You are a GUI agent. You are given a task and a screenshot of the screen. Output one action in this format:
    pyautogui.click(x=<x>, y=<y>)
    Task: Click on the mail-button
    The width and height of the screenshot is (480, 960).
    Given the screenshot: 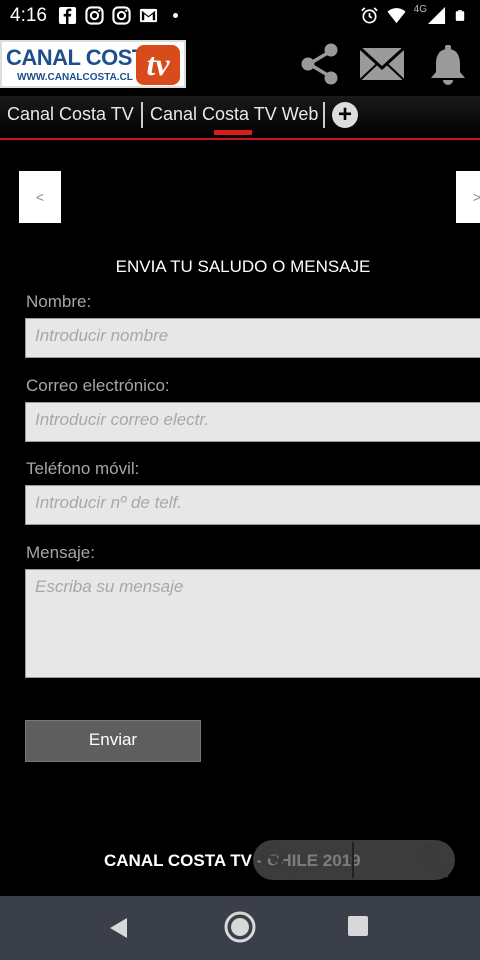 What is the action you would take?
    pyautogui.click(x=382, y=64)
    